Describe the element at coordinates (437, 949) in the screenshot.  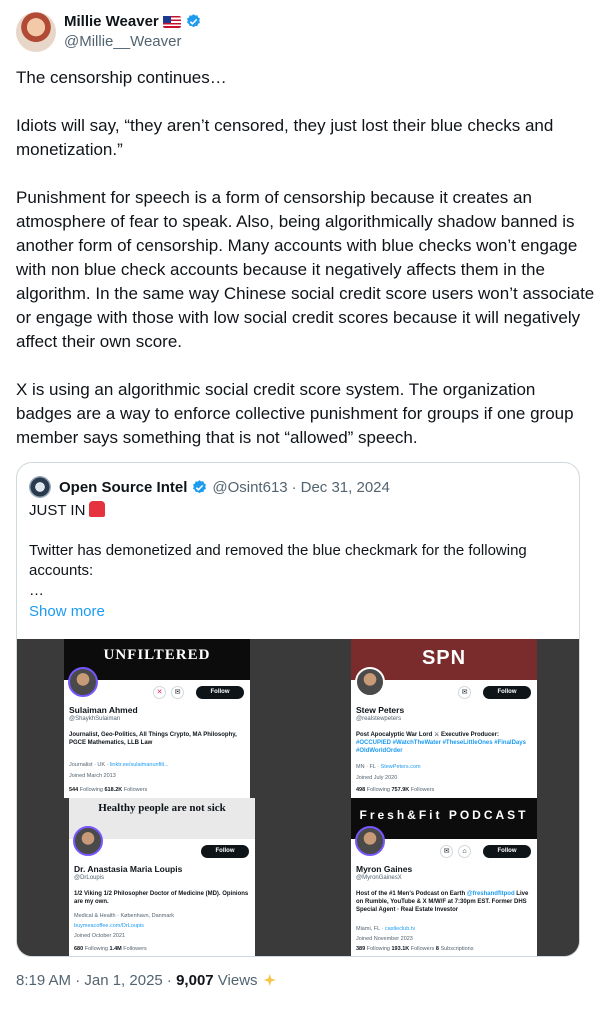
I see `subscriptions-count: 8` at that location.